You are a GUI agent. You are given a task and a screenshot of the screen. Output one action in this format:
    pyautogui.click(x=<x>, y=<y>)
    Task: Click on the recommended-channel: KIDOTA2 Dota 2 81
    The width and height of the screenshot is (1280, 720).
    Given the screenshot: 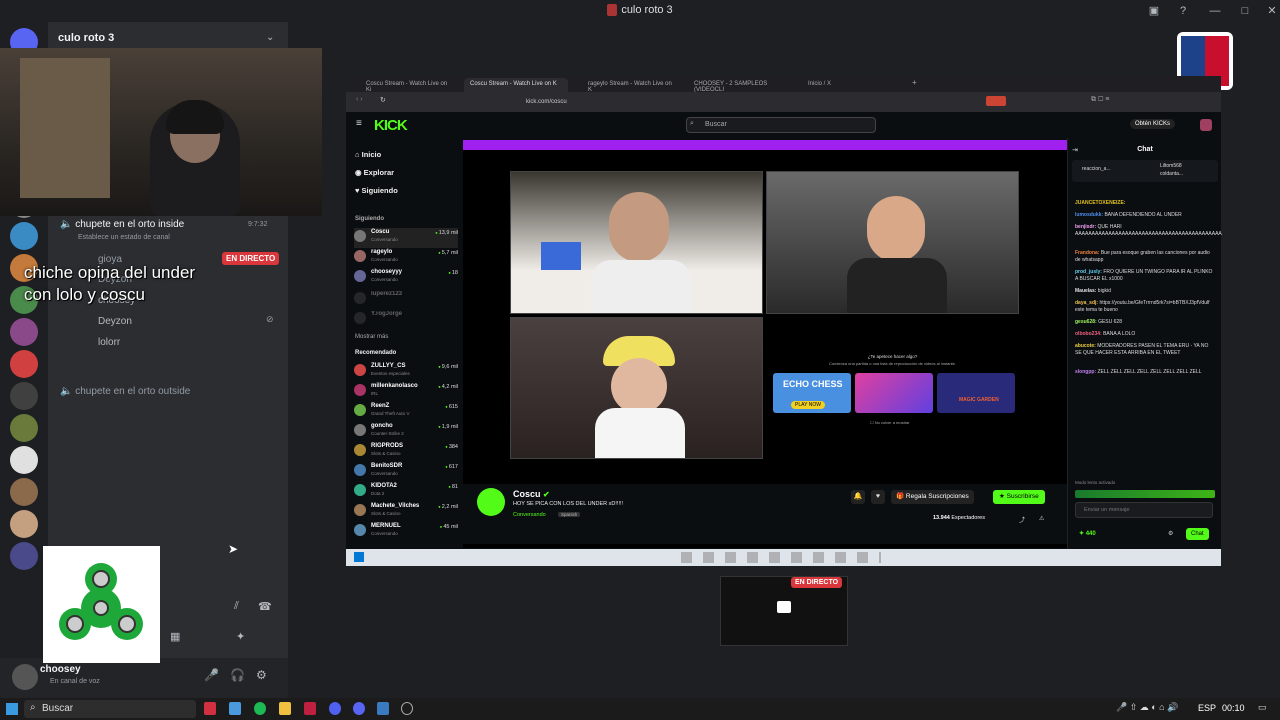 What is the action you would take?
    pyautogui.click(x=406, y=492)
    